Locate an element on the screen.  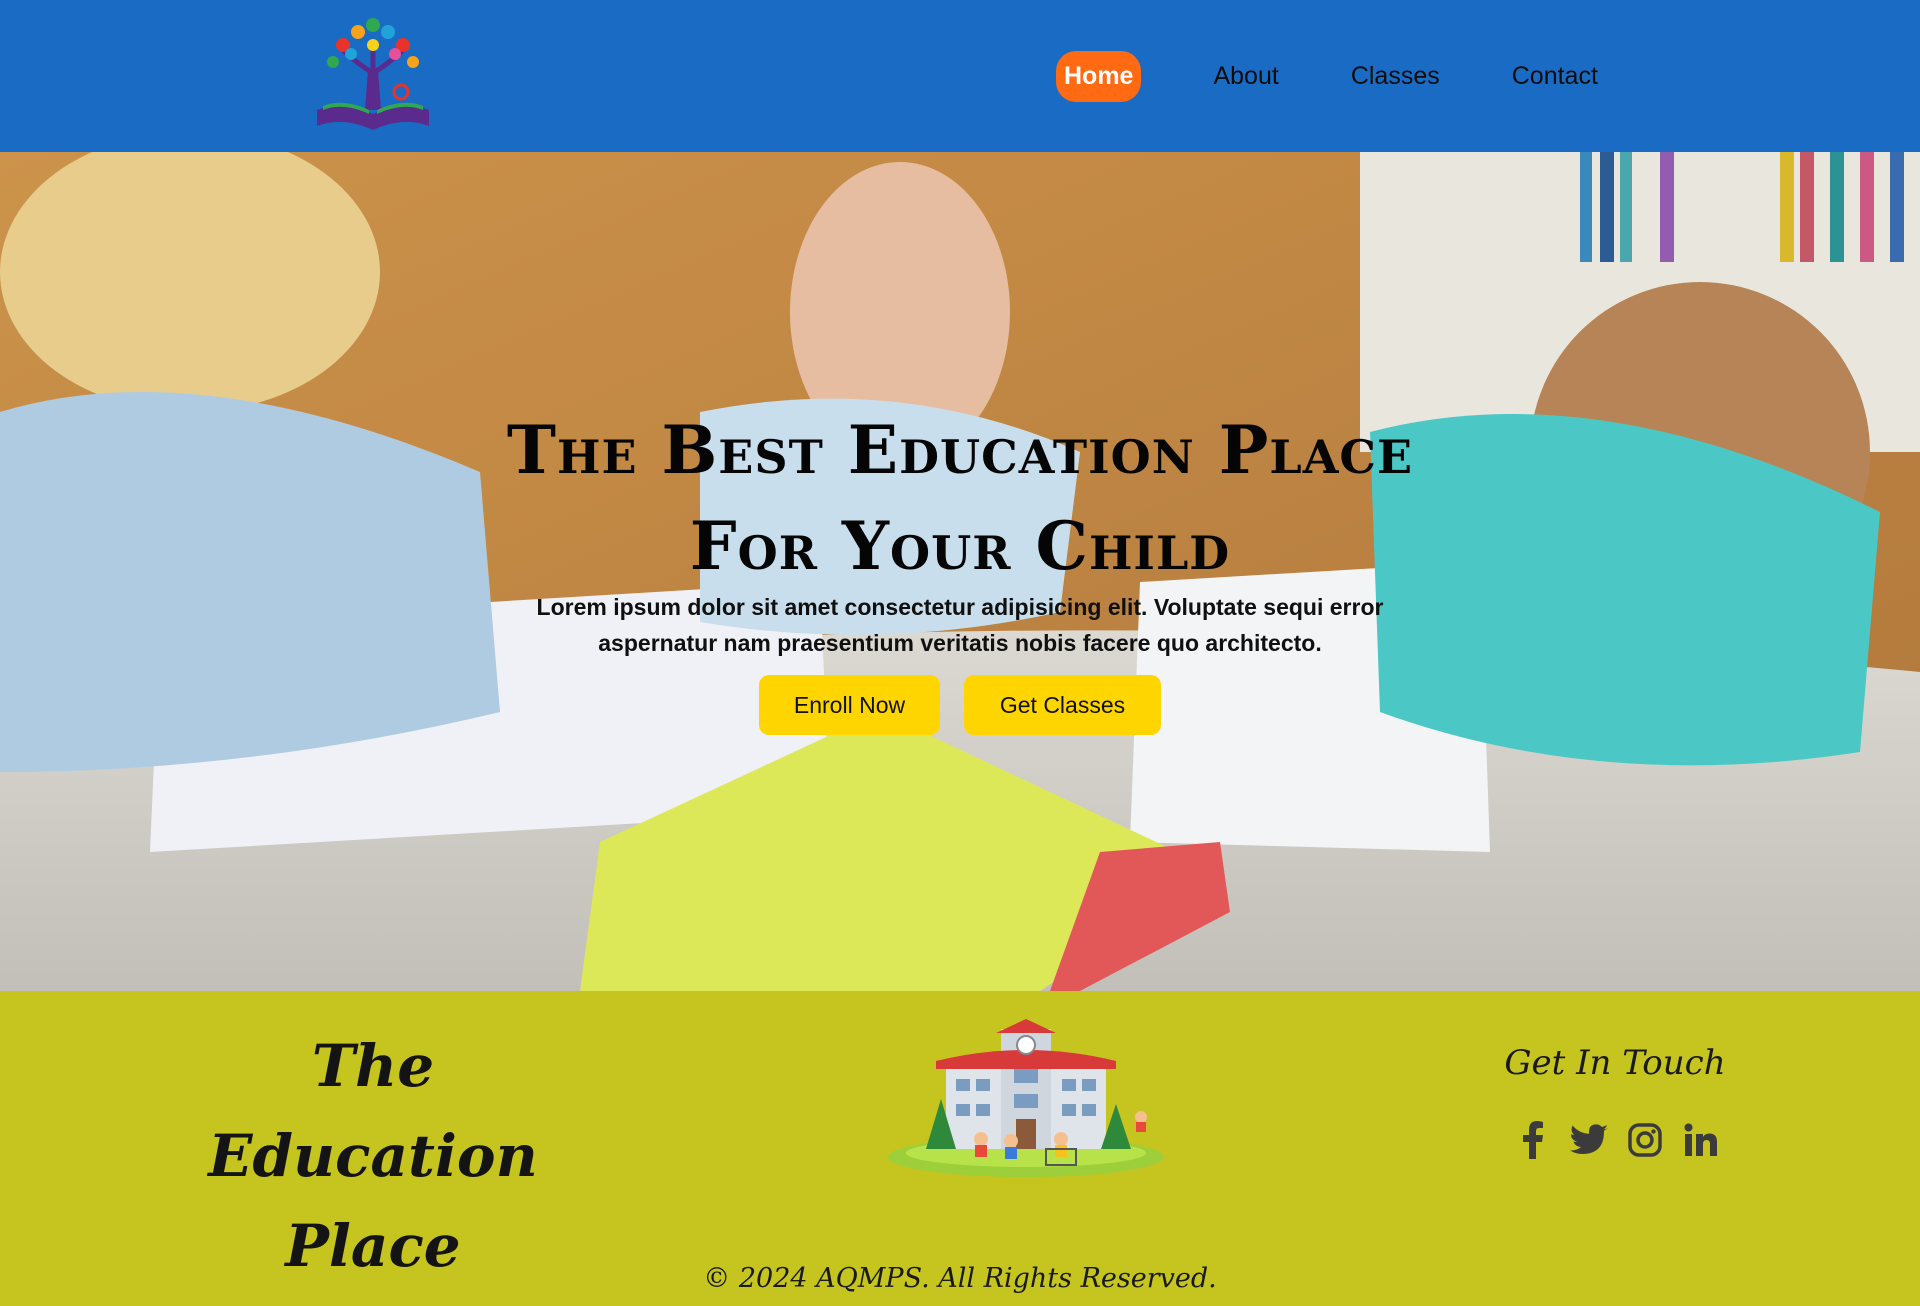
linkedin-icon is located at coordinates (1701, 1140).